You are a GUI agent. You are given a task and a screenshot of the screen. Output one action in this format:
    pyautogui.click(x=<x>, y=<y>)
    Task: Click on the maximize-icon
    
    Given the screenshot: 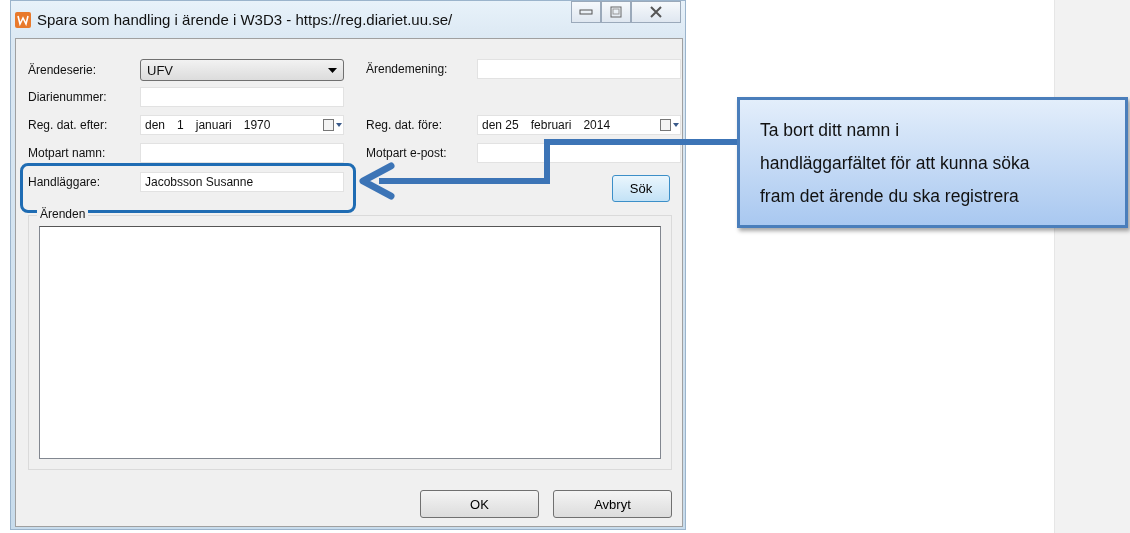 What is the action you would take?
    pyautogui.click(x=616, y=12)
    